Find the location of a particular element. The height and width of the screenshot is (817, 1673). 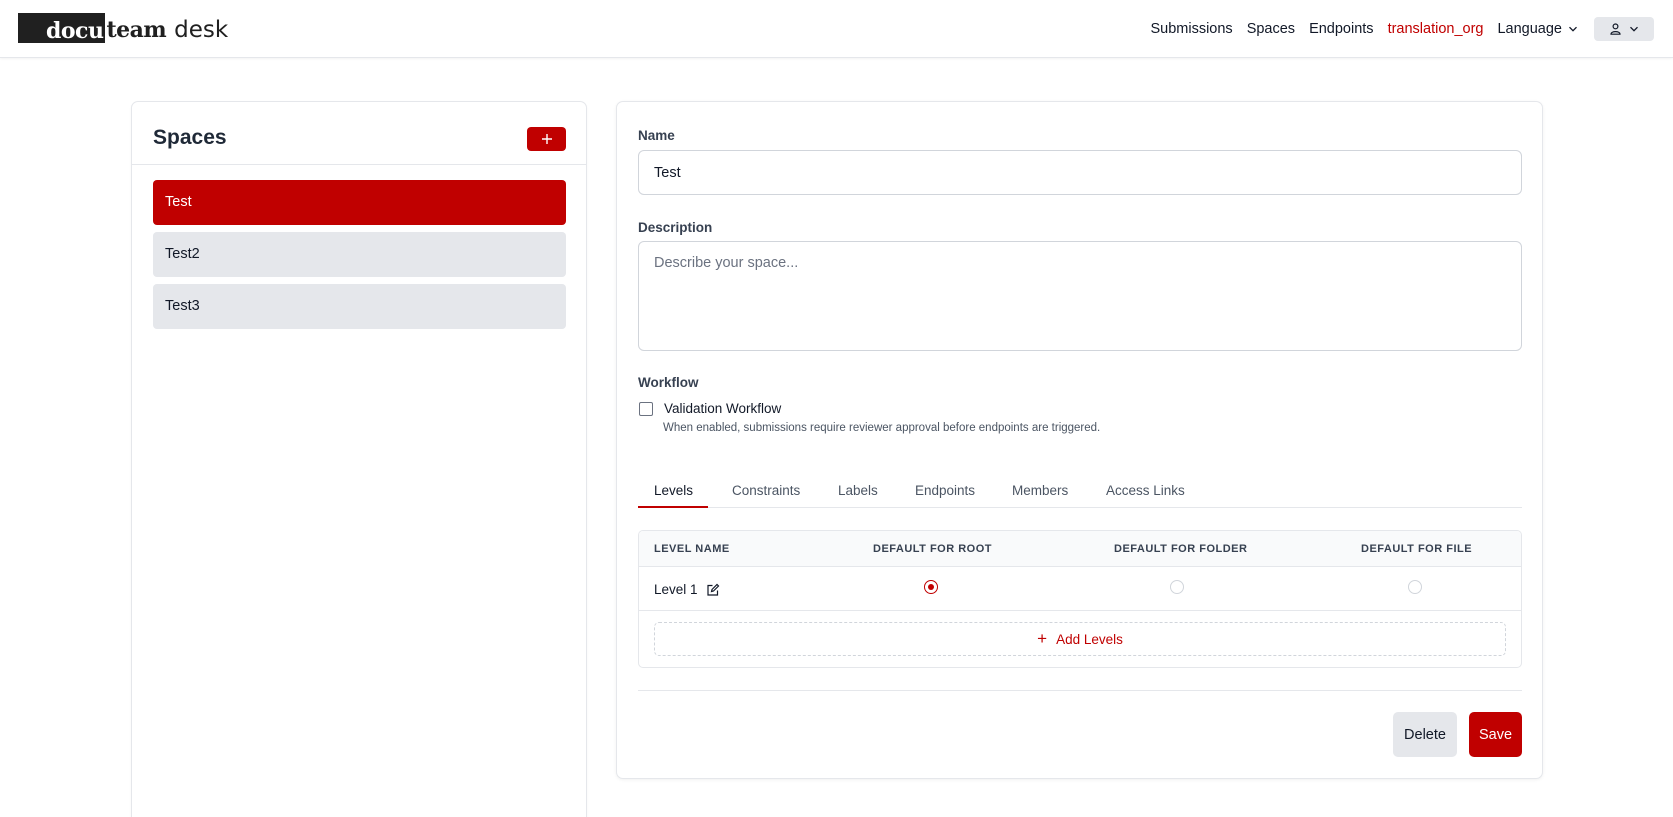

user-menu-button is located at coordinates (1624, 29).